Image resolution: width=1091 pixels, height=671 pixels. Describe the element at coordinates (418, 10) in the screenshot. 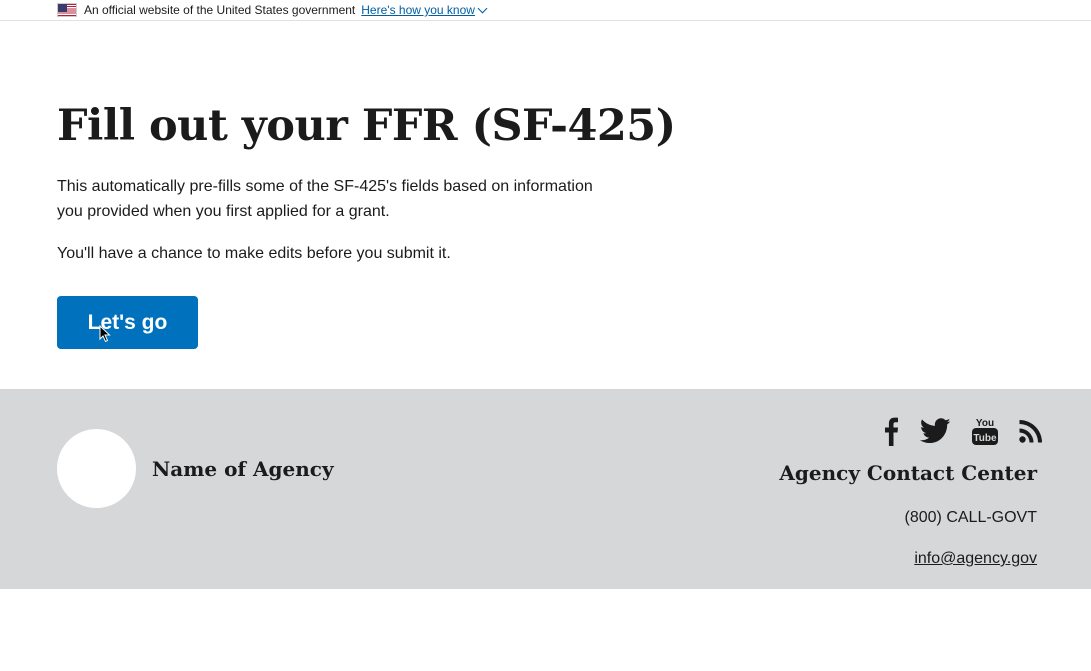

I see `how-you-know-label: Here's how you know` at that location.